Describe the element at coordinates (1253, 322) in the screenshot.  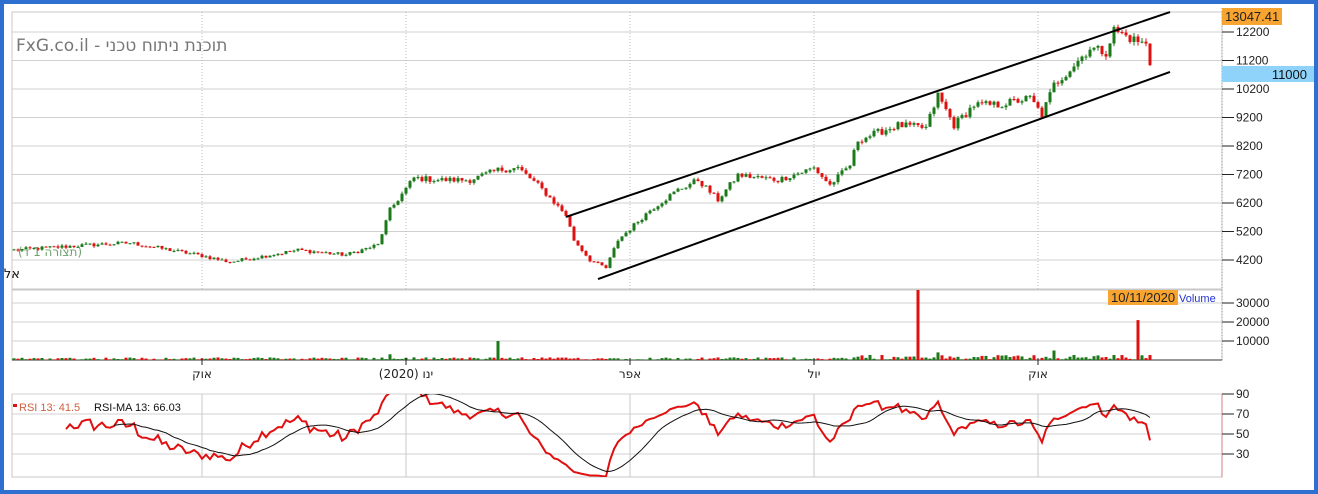
I see `volume-tick-label: 20000` at that location.